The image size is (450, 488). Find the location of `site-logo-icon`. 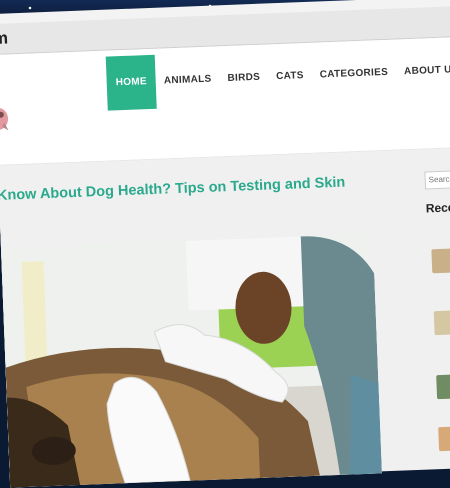

site-logo-icon is located at coordinates (6, 118).